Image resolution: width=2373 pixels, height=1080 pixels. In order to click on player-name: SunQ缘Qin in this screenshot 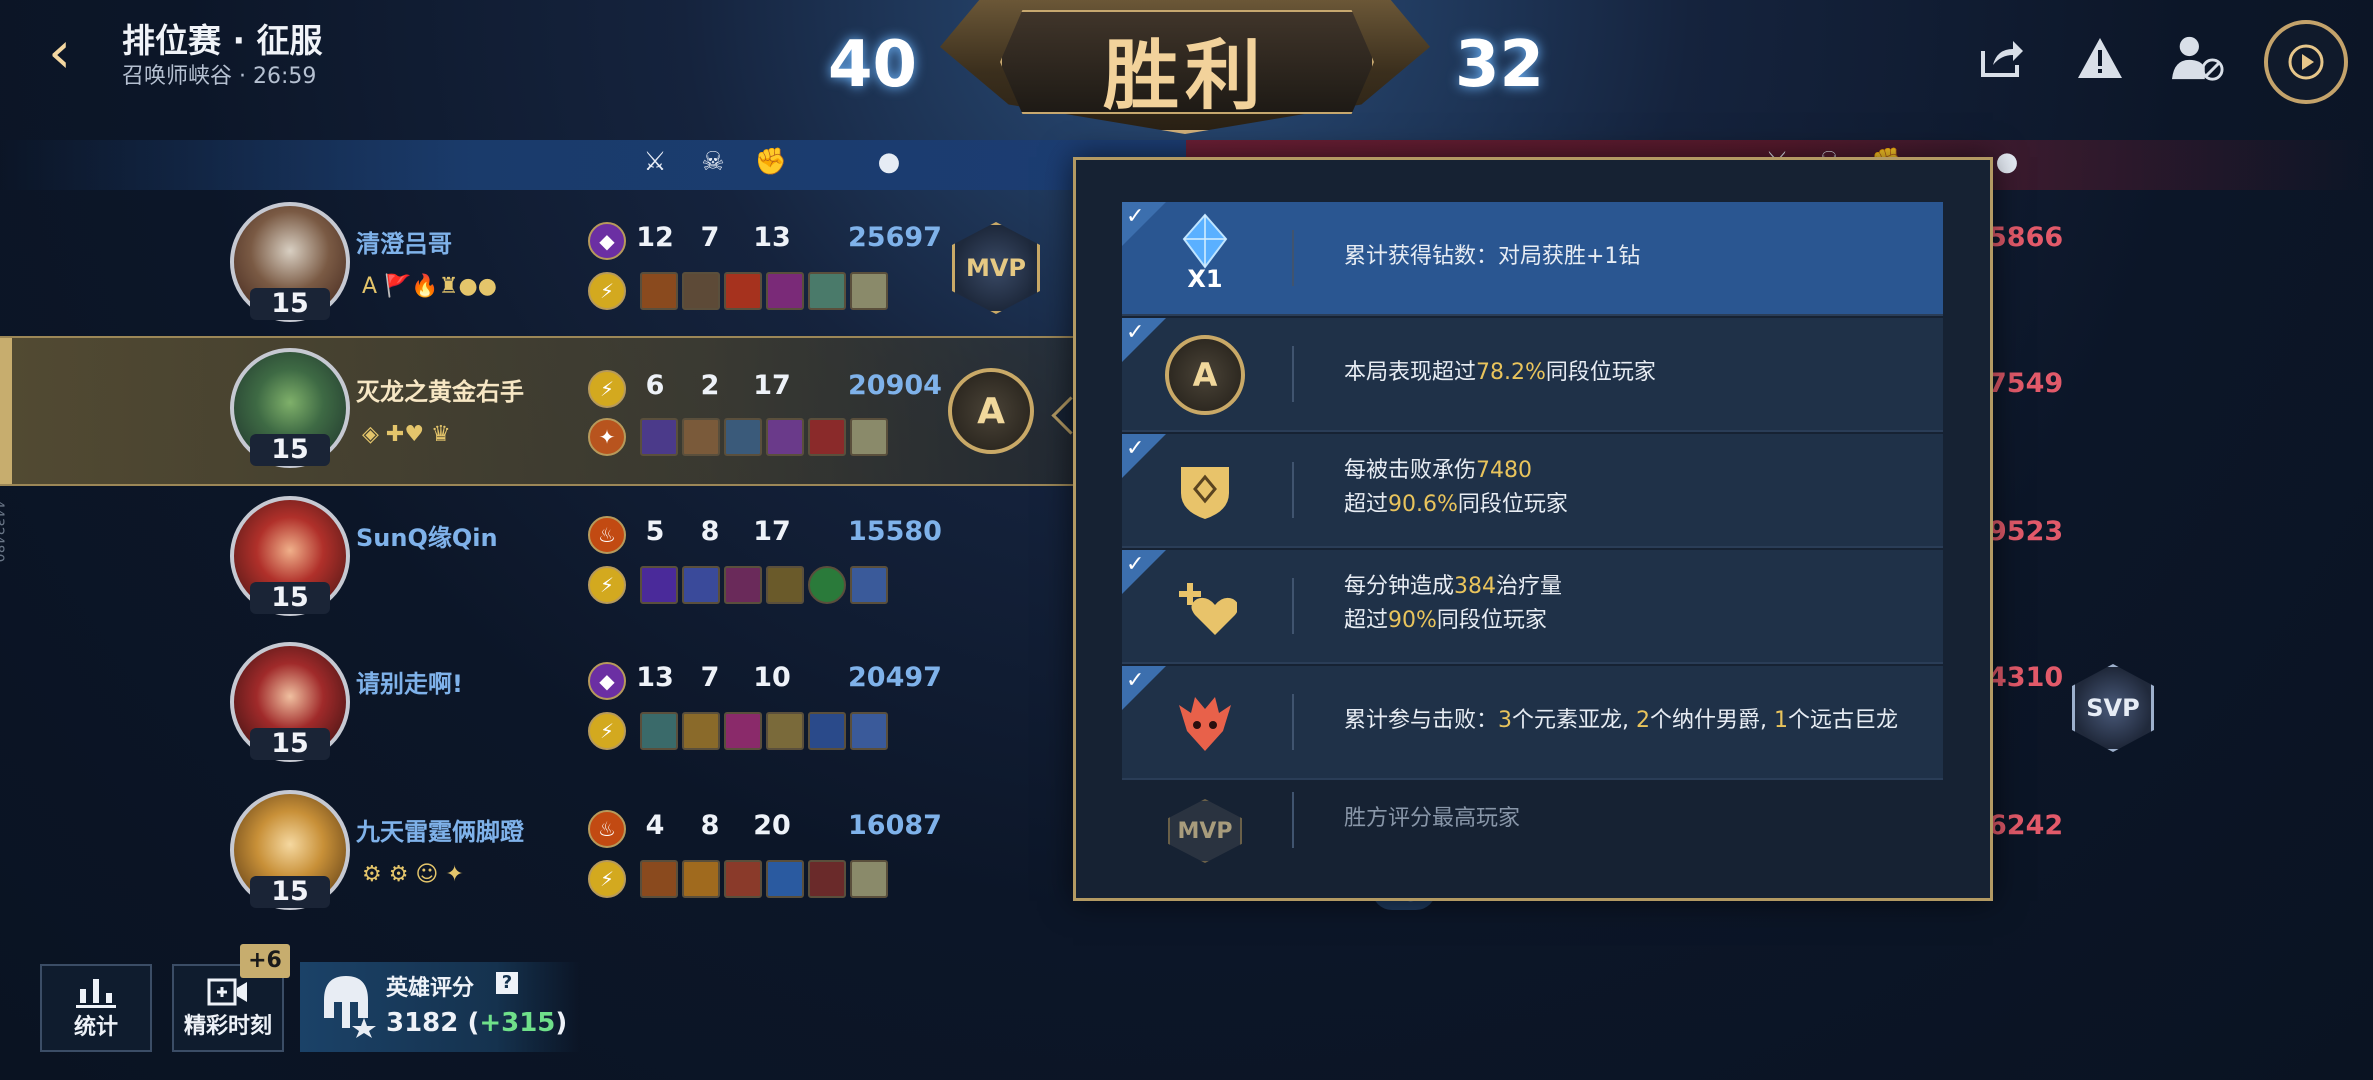, I will do `click(427, 538)`.